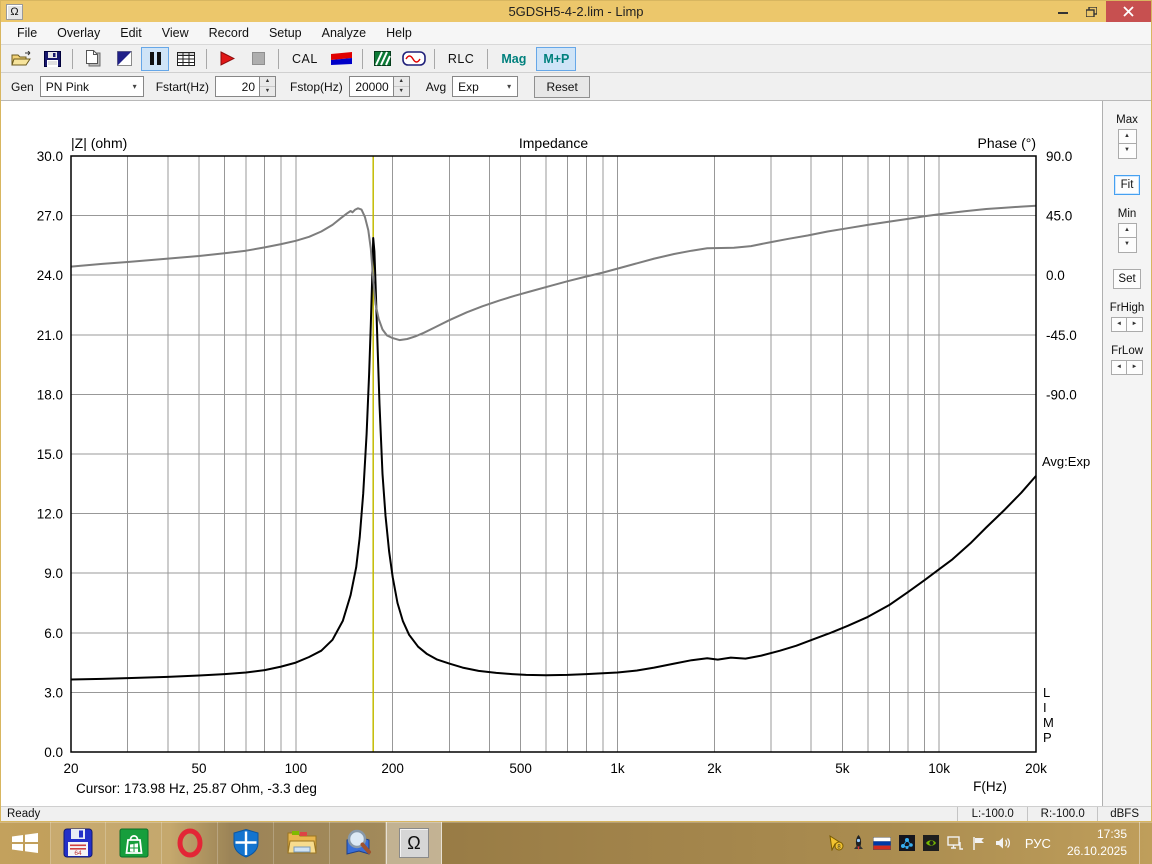  Describe the element at coordinates (576, 813) in the screenshot. I see `status-bar: Ready L:-100.0 R:-100.0 dBFS` at that location.